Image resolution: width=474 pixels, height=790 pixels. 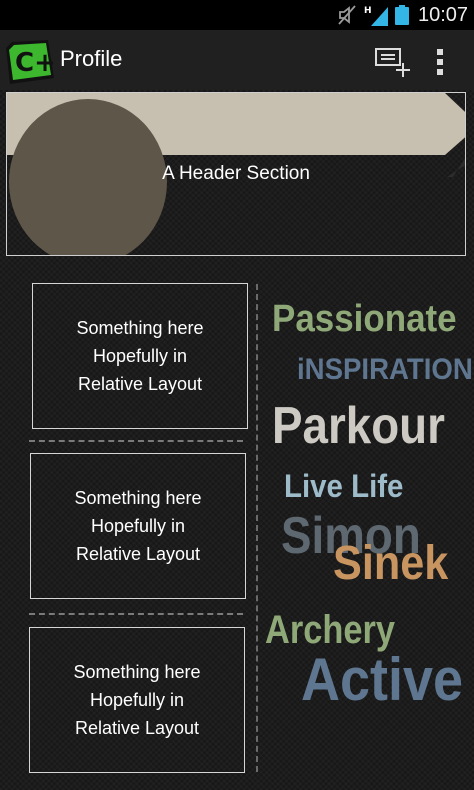 I want to click on app-logo-text: C+, so click(x=34, y=63).